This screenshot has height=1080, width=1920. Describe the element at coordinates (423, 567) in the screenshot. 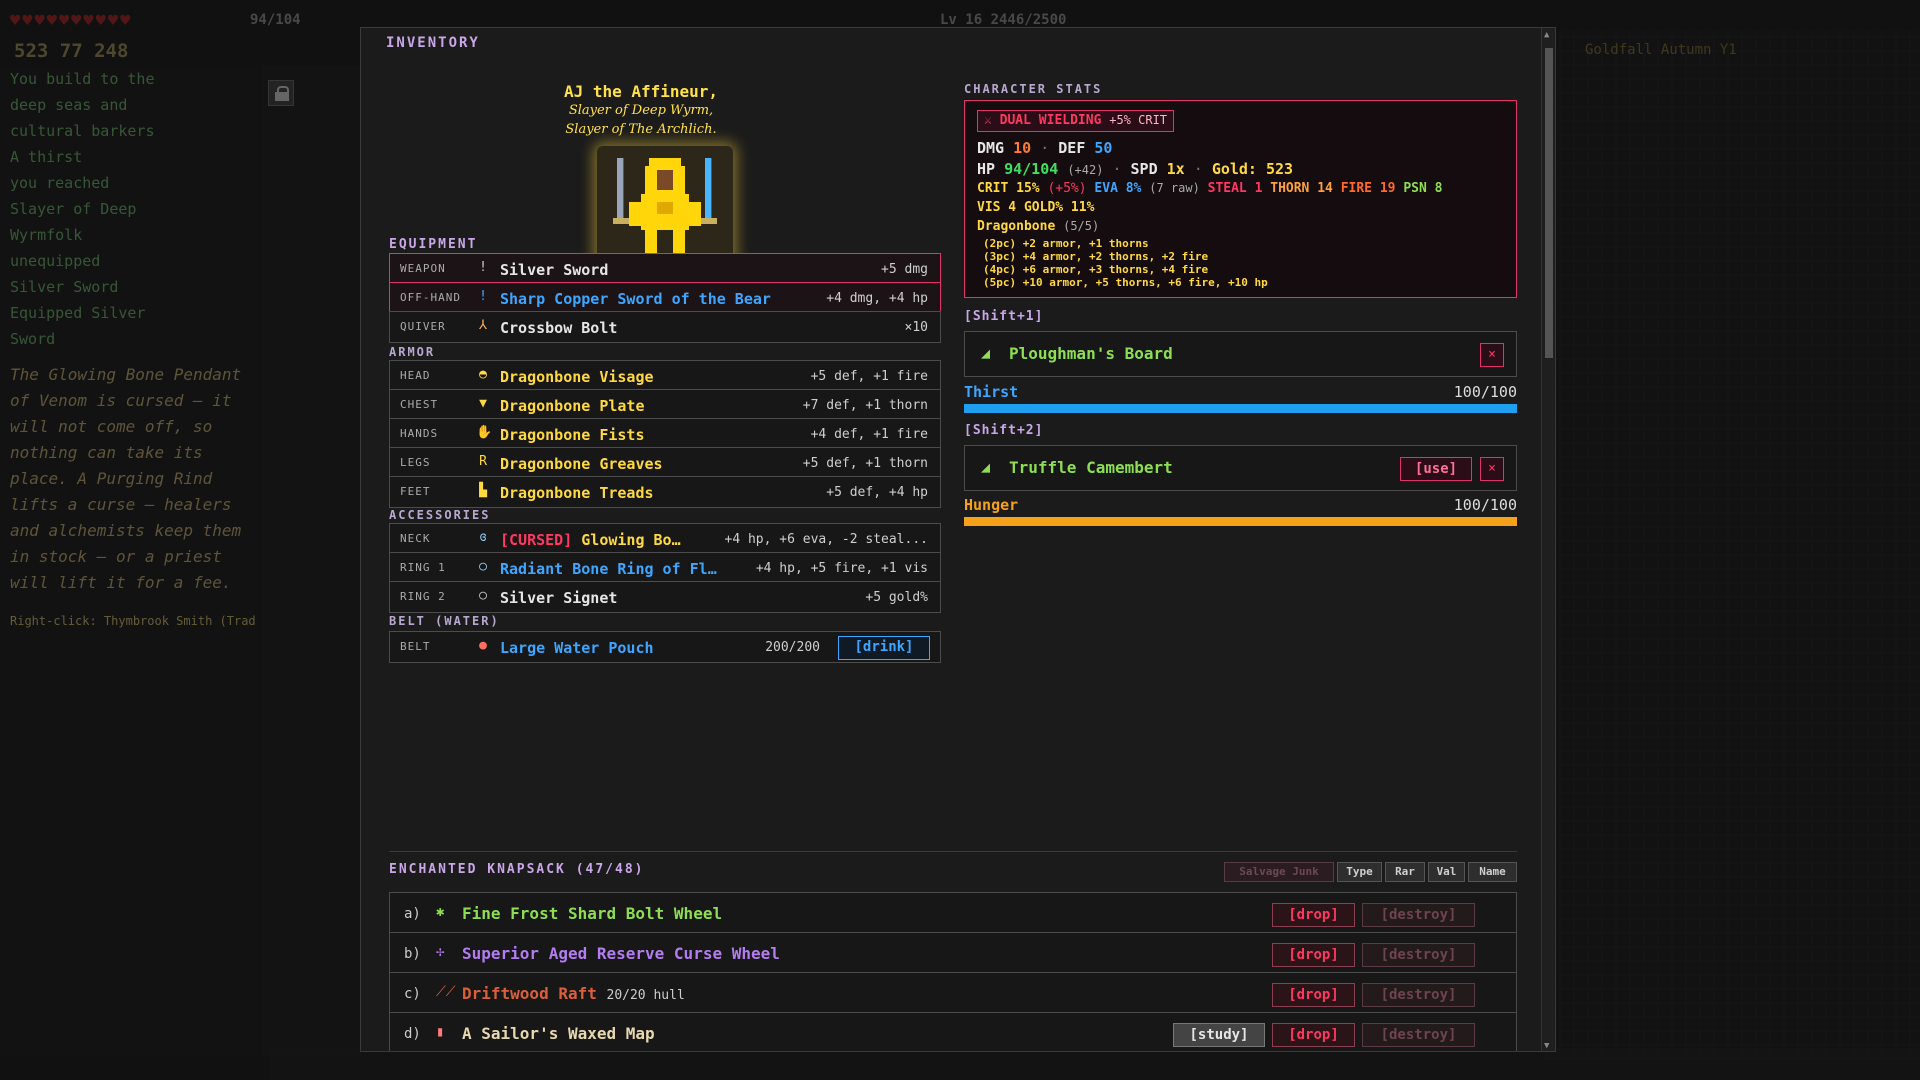

I see `slot-label: RING 1` at that location.